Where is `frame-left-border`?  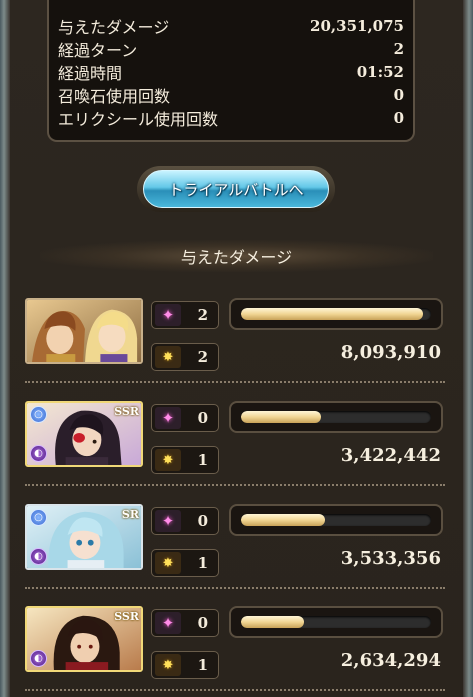
frame-left-border is located at coordinates (5, 348).